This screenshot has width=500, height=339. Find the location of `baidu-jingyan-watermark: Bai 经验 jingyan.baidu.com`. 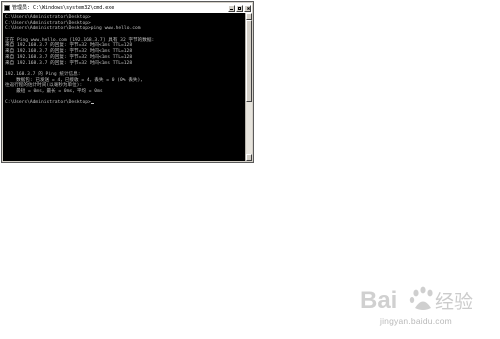

baidu-jingyan-watermark: Bai 经验 jingyan.baidu.com is located at coordinates (423, 307).